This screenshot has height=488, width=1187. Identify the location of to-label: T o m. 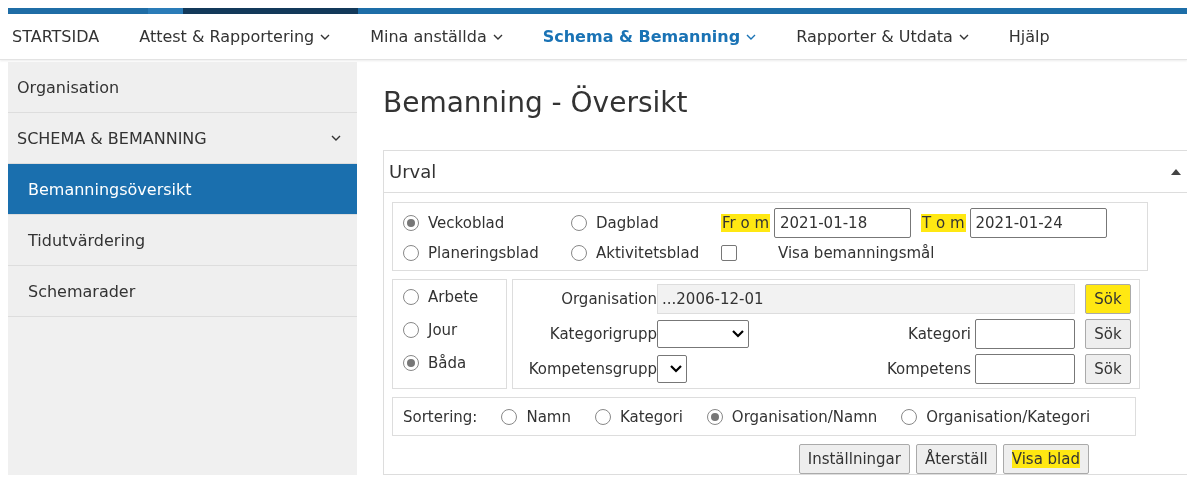
(943, 223).